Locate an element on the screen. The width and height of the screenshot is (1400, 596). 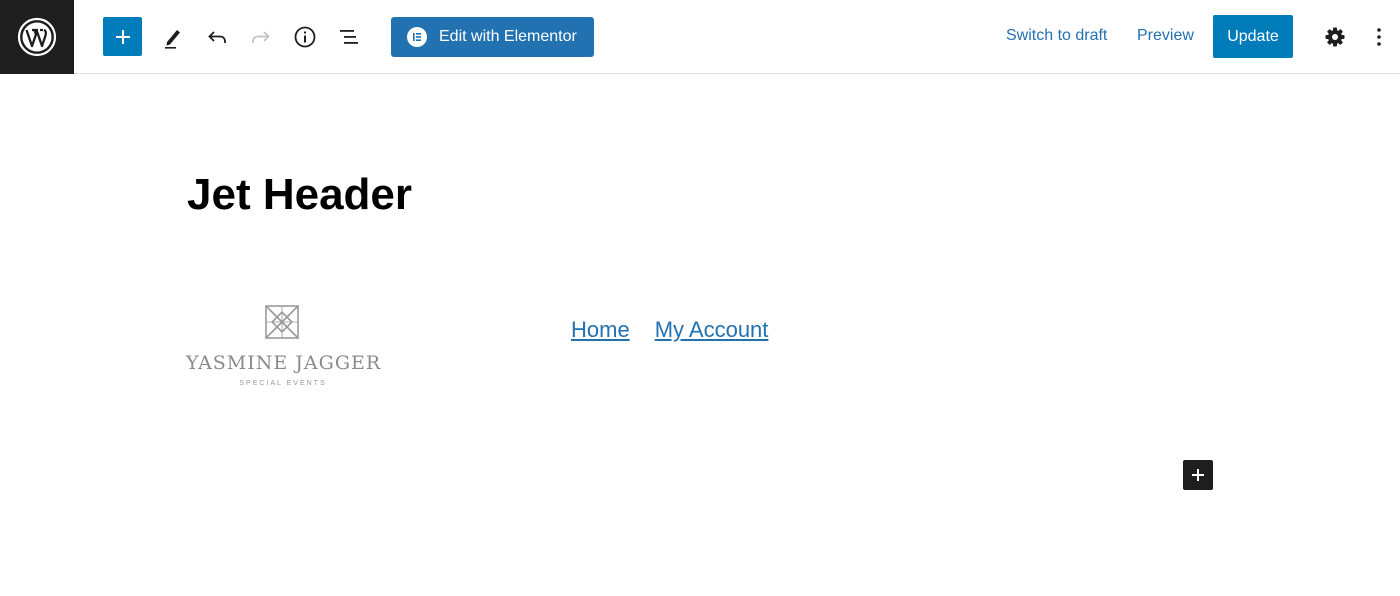
tools-button is located at coordinates (173, 37).